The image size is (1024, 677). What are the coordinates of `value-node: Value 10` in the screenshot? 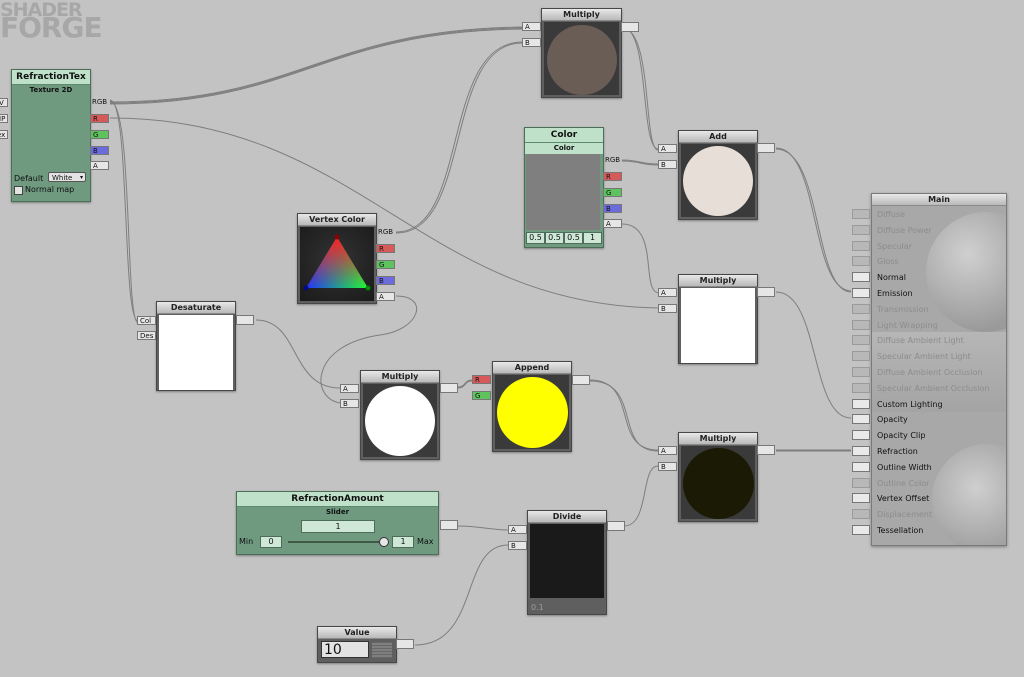 It's located at (357, 644).